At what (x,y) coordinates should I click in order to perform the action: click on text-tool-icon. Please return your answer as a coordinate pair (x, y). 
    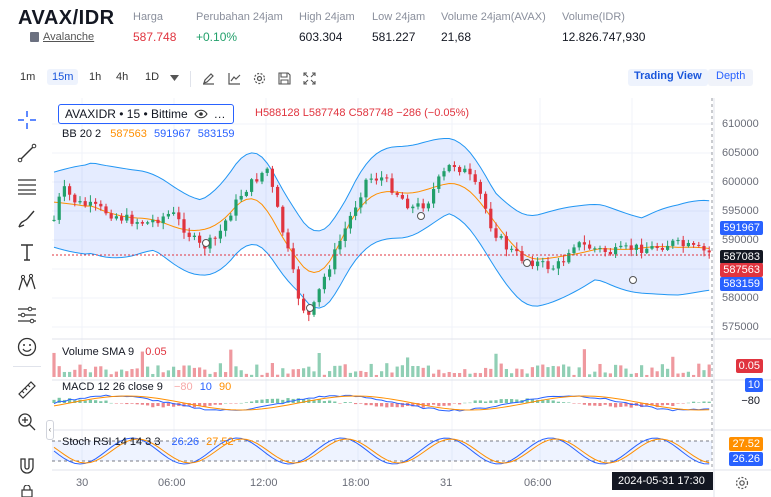
    Looking at the image, I should click on (27, 252).